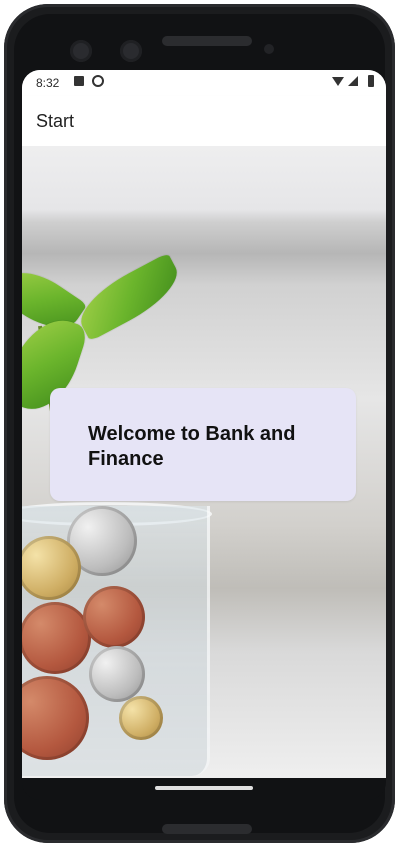 Image resolution: width=399 pixels, height=847 pixels. I want to click on welcome-card: Welcome to Bank and Finance, so click(203, 444).